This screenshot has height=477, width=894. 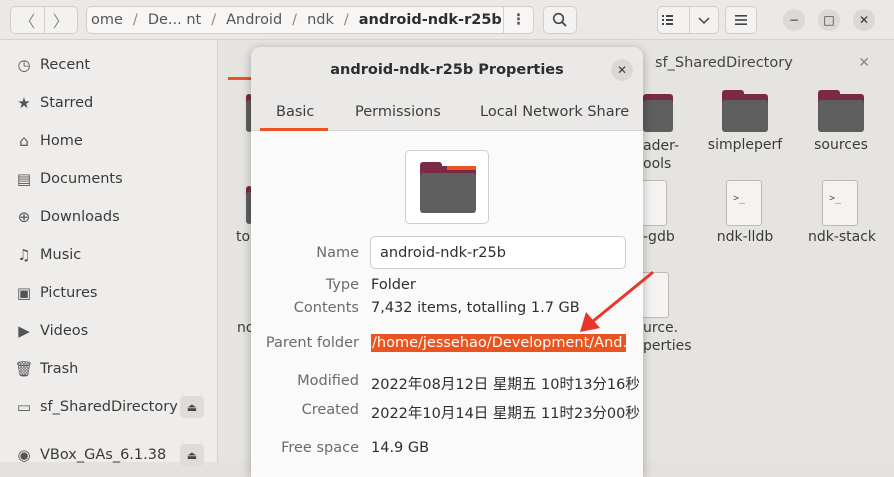 I want to click on sidebar-item-trash: 🗑 Trash, so click(x=109, y=369).